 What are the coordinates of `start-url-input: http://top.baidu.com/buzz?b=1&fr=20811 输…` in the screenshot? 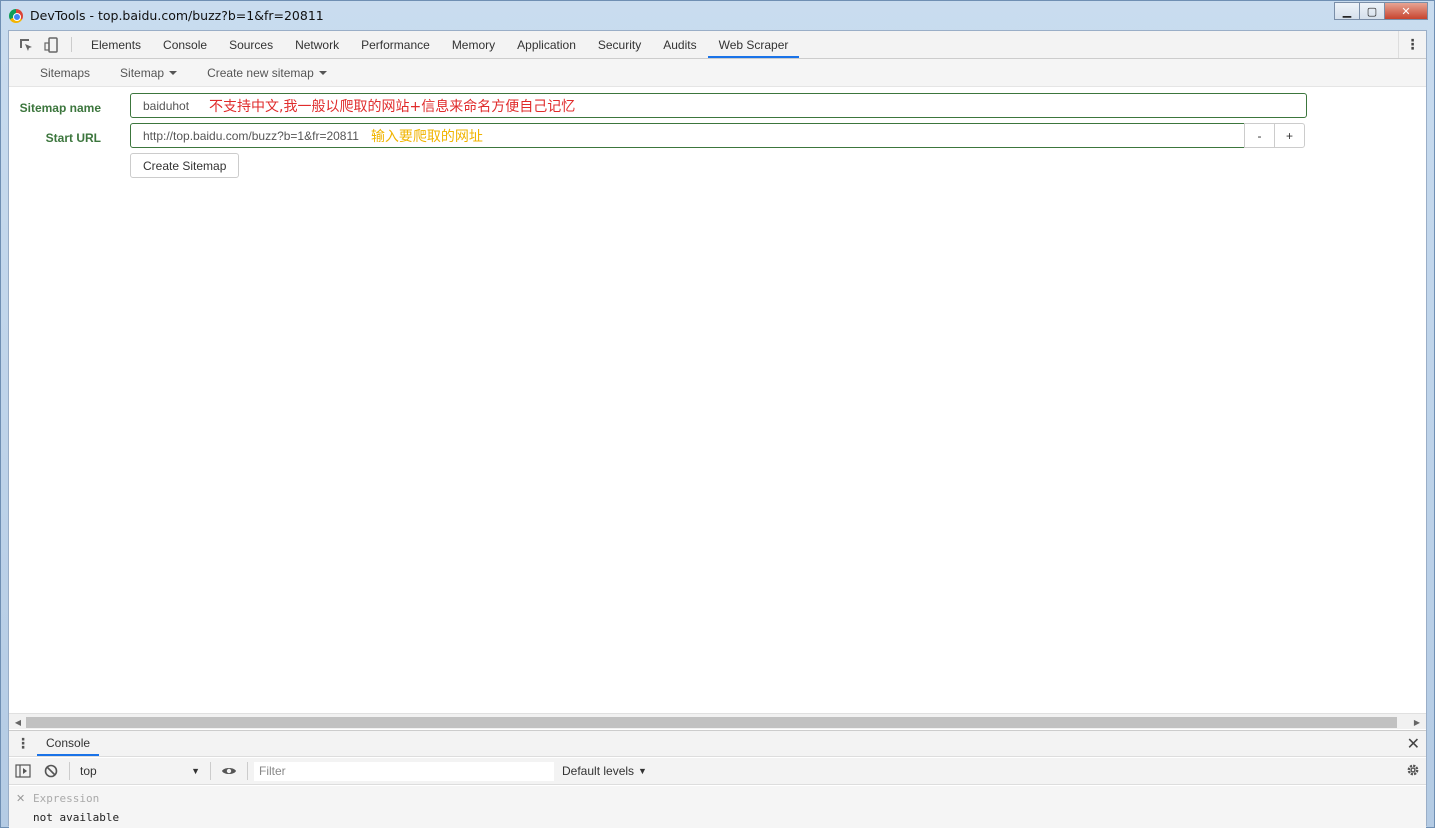 It's located at (687, 135).